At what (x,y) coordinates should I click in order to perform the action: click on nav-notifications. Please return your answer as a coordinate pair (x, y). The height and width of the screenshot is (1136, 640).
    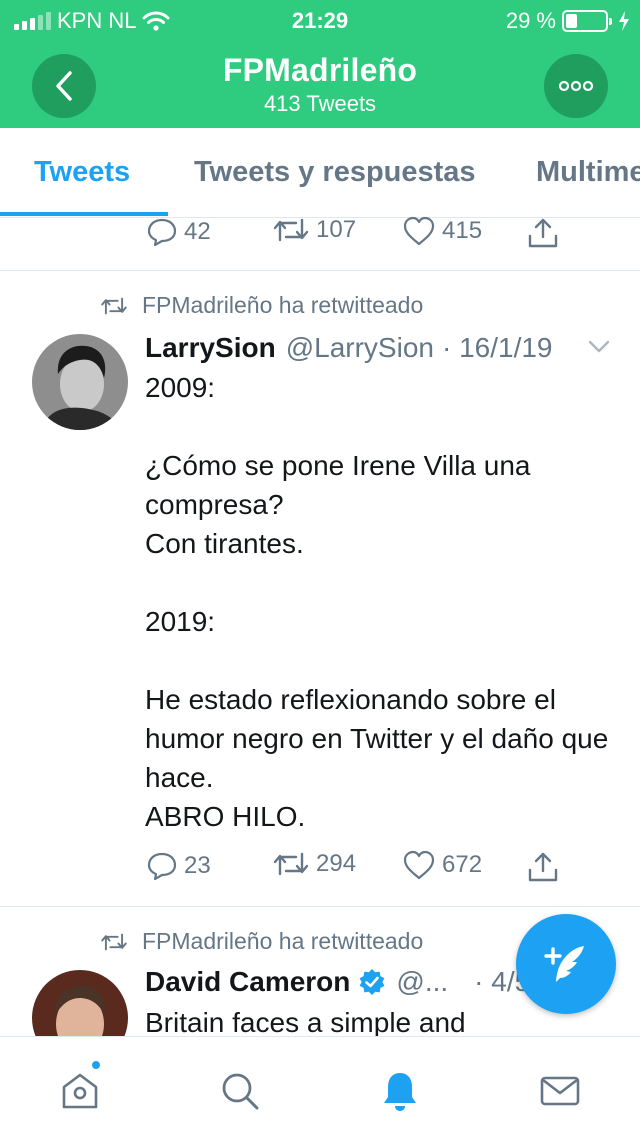
    Looking at the image, I should click on (400, 1091).